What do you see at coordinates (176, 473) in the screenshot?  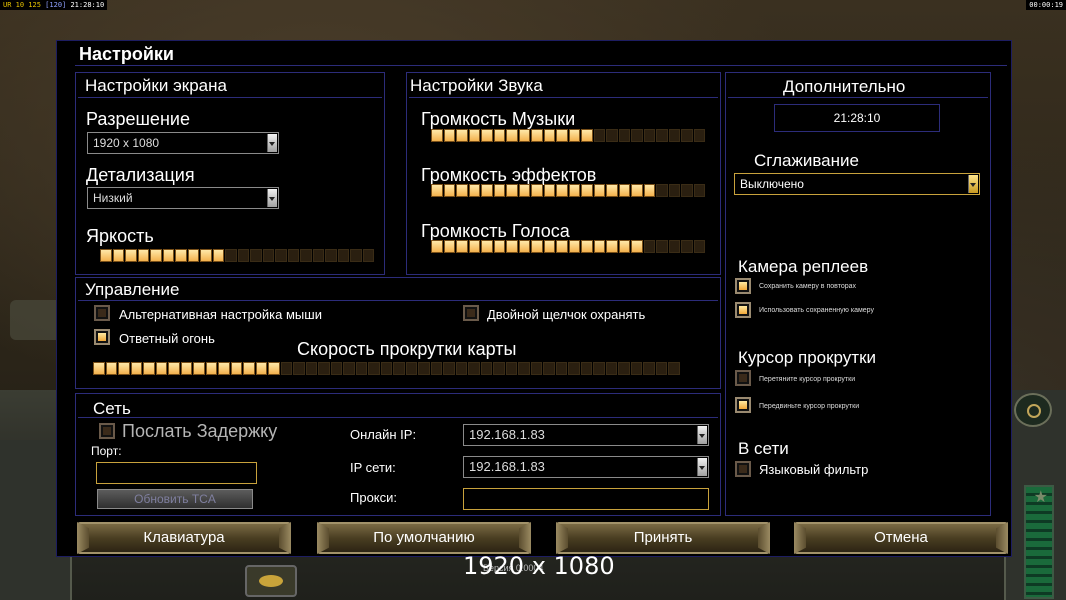 I see `port-input` at bounding box center [176, 473].